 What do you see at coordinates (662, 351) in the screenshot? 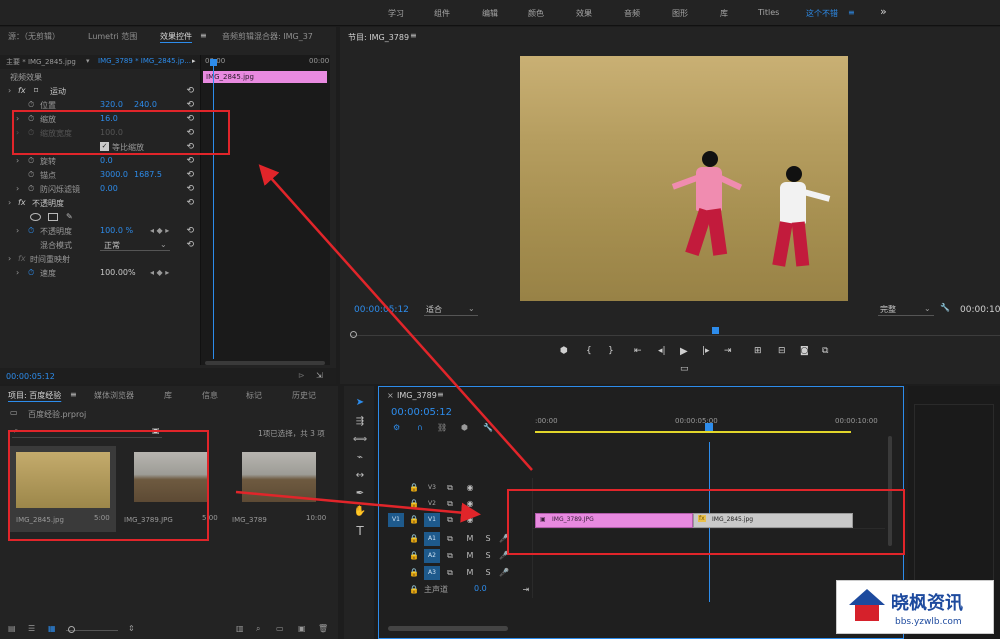
I see `step-back-icon: ◂|` at bounding box center [662, 351].